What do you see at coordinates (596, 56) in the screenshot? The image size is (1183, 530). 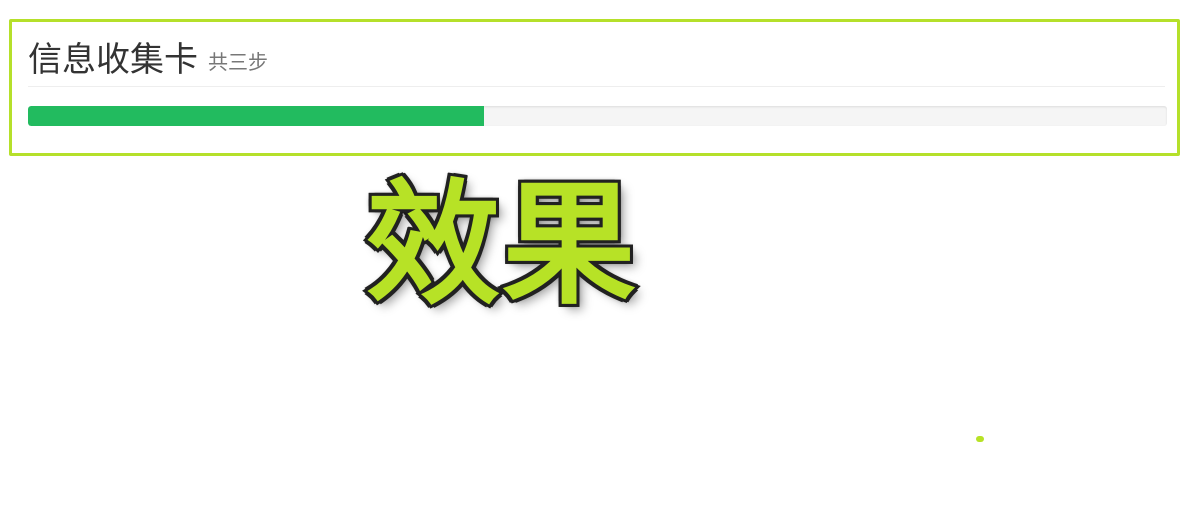 I see `card-header: 信息收集卡 共三步` at bounding box center [596, 56].